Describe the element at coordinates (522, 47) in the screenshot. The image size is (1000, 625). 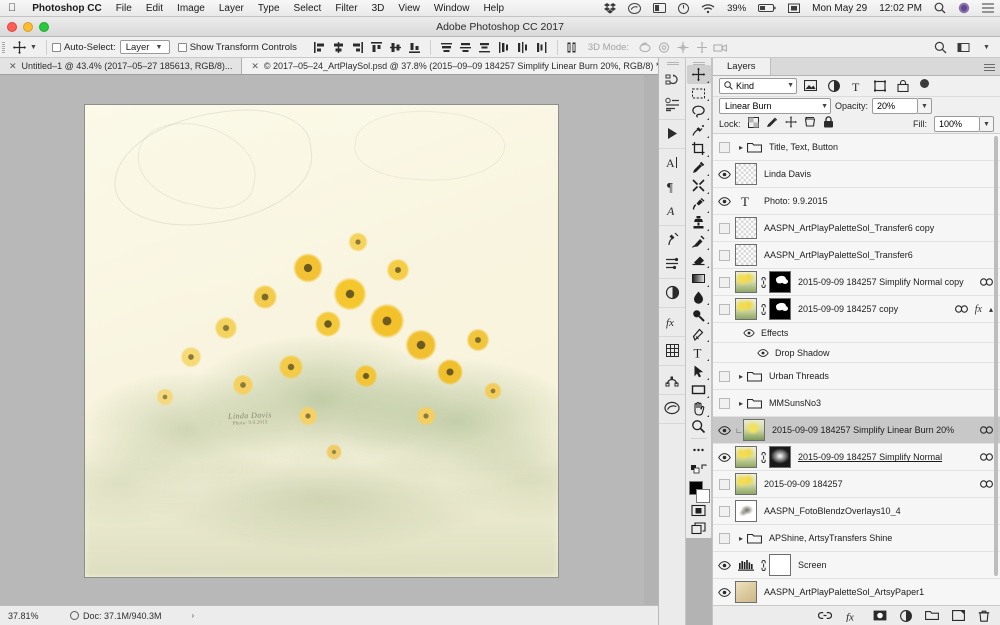
I see `distribute-horizontal-centers-button` at that location.